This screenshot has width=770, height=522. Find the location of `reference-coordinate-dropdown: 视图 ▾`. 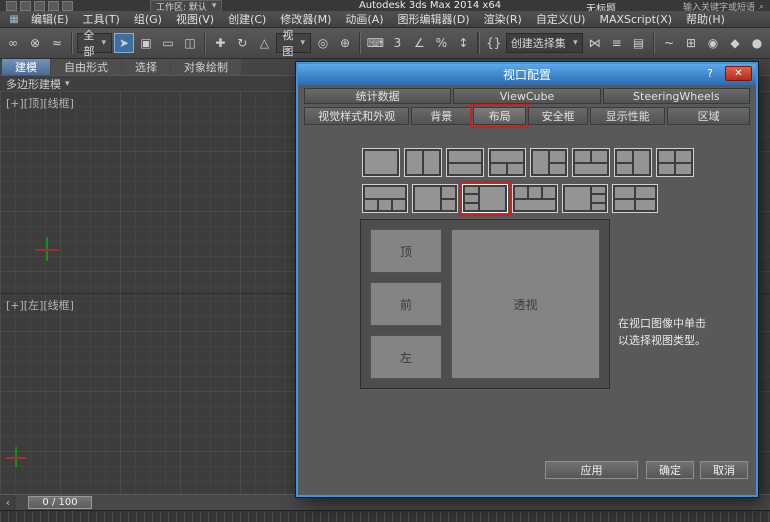

reference-coordinate-dropdown: 视图 ▾ is located at coordinates (294, 43).